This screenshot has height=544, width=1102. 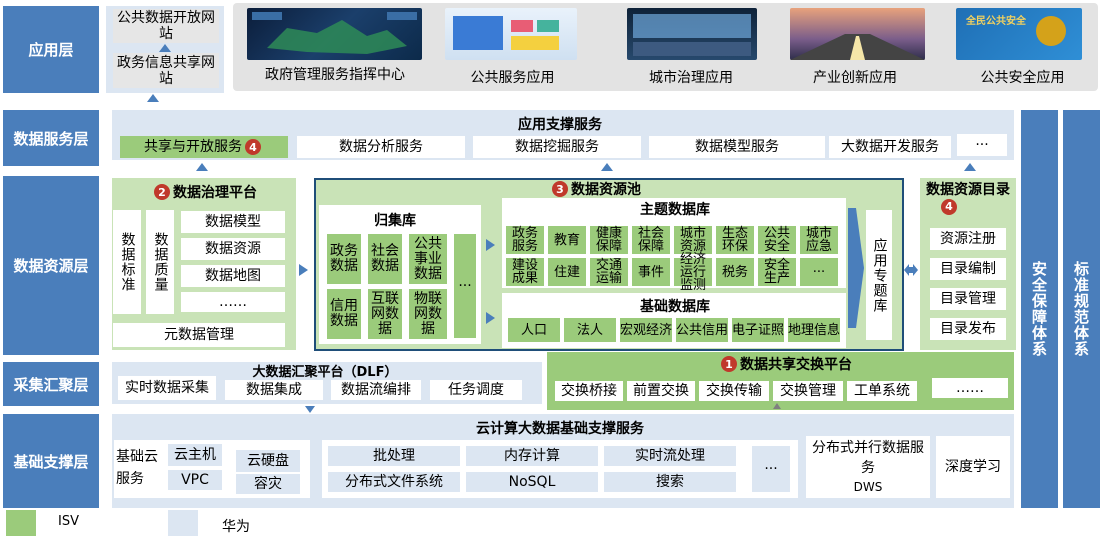 I want to click on legend-huawei-swatch, so click(x=183, y=523).